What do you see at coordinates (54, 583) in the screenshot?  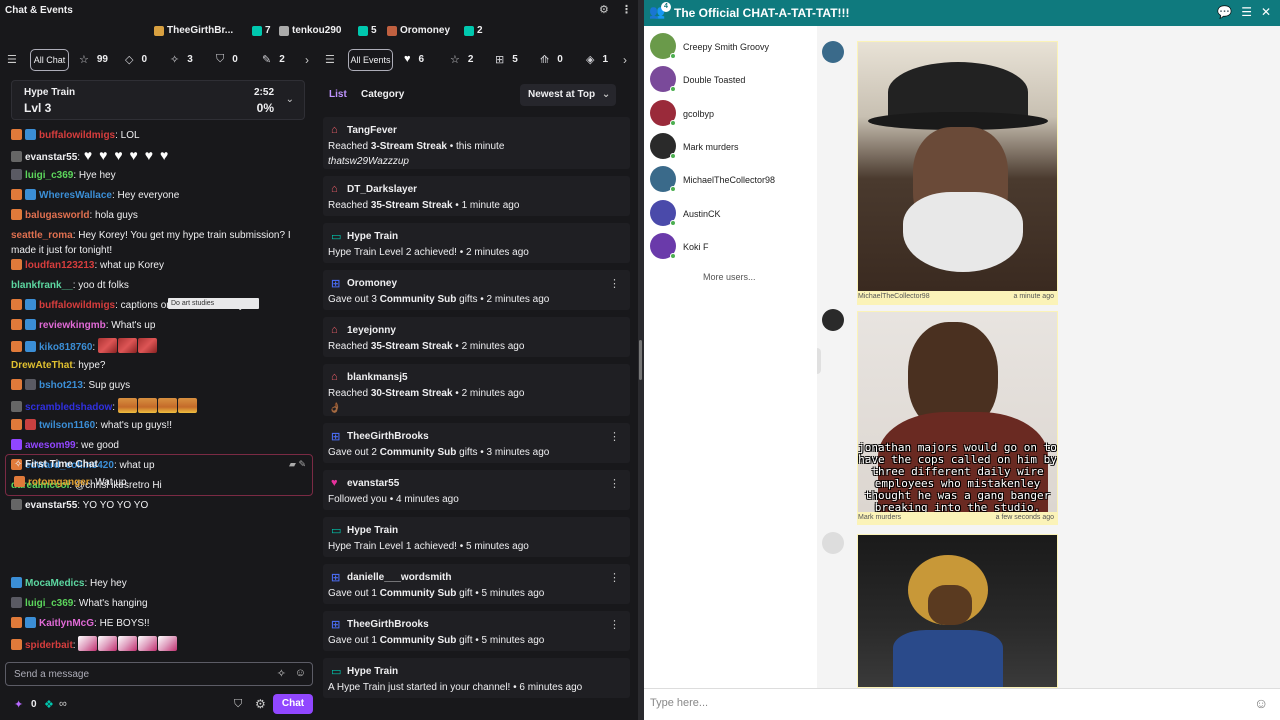 I see `chat-username: MocaMedics` at bounding box center [54, 583].